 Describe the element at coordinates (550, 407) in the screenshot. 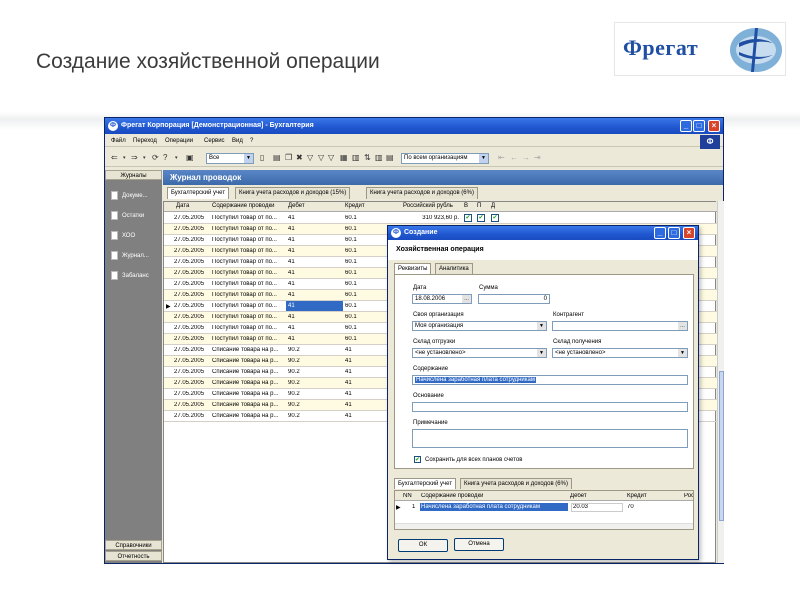

I see `basis-field` at that location.